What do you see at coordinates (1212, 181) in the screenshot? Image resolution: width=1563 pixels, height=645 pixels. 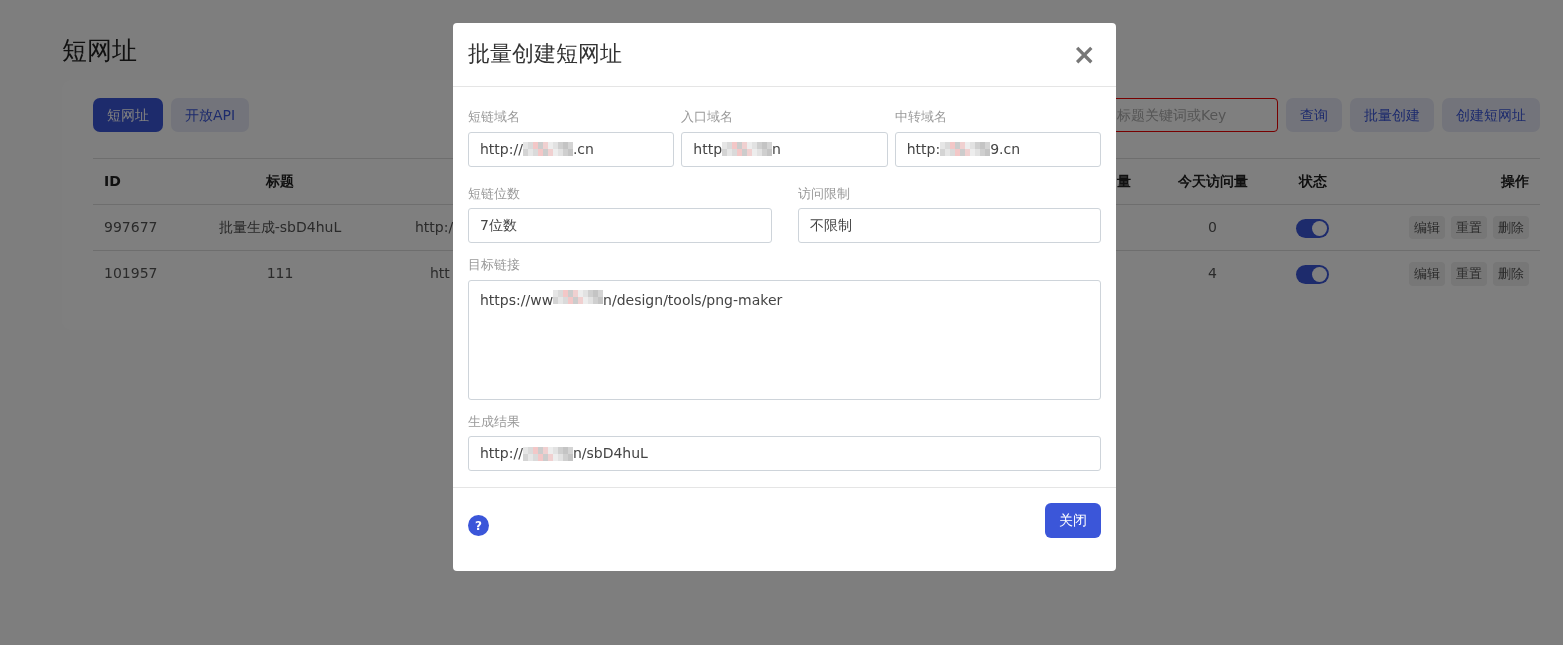 I see `column-header: 今天访问量` at bounding box center [1212, 181].